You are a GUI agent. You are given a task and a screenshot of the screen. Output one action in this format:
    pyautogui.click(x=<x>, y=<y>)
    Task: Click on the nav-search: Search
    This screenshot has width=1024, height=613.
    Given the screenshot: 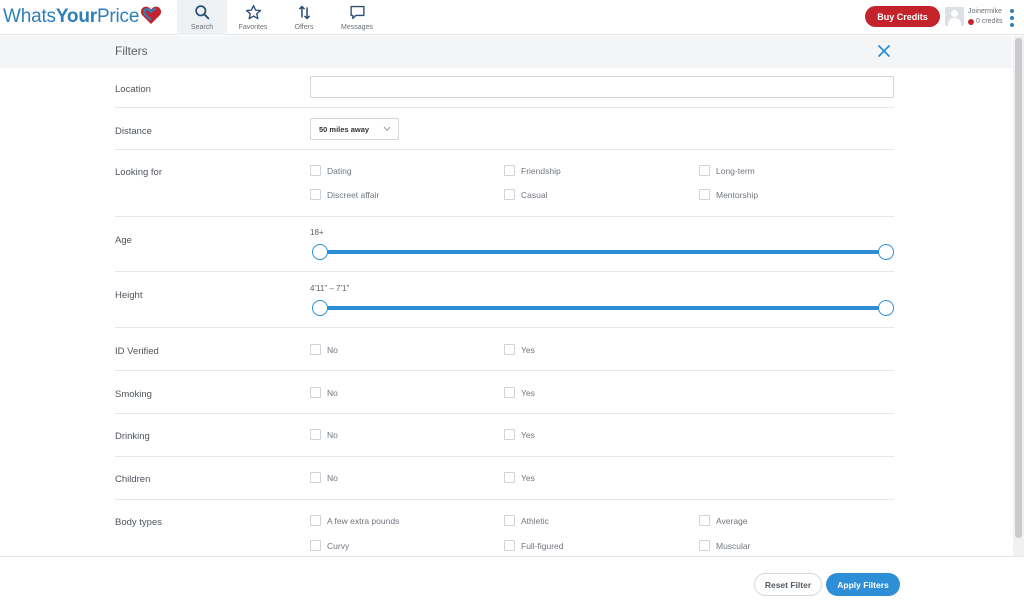 What is the action you would take?
    pyautogui.click(x=202, y=17)
    